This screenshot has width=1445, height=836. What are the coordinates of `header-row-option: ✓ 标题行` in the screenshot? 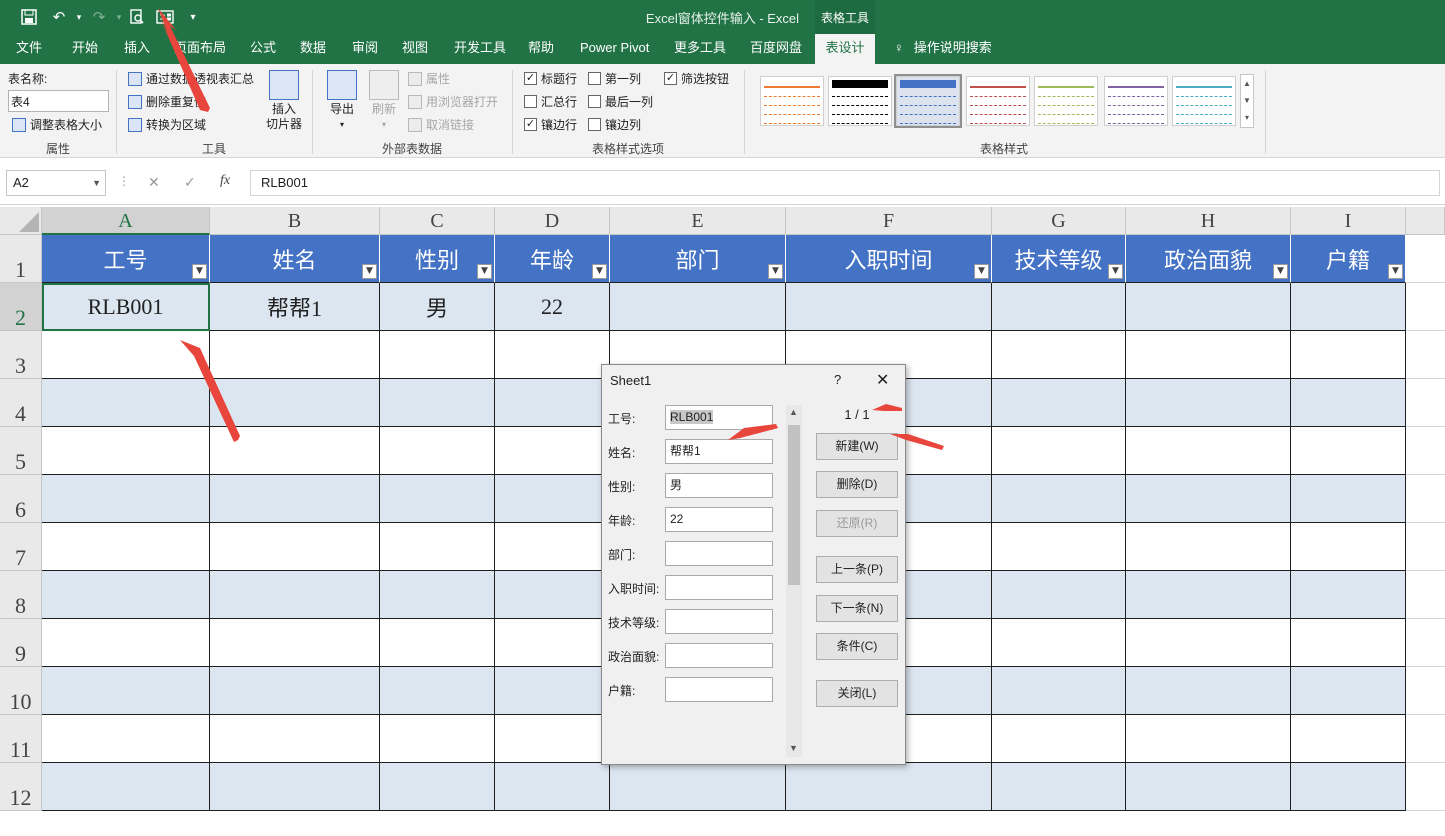 It's located at (550, 78).